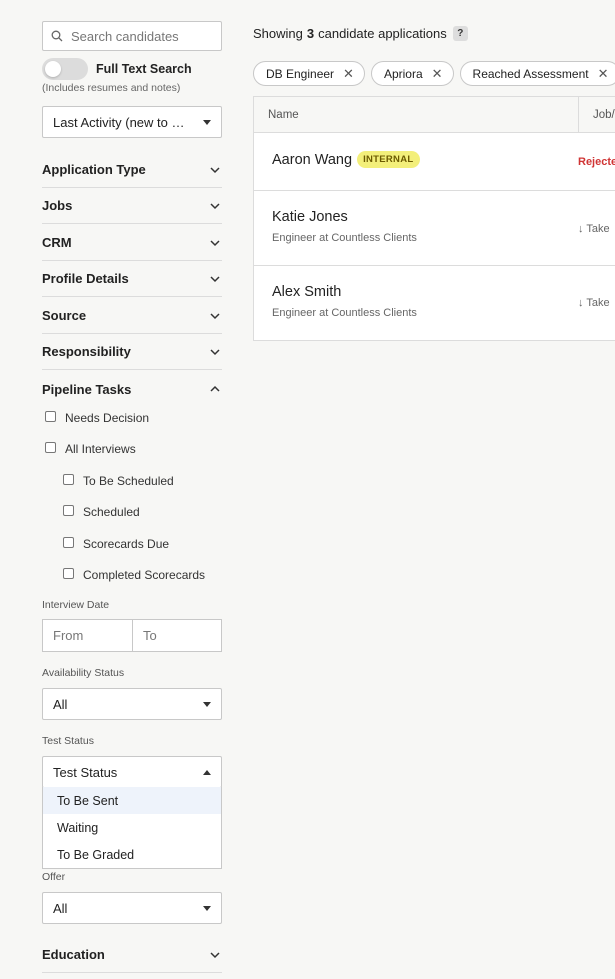 This screenshot has width=615, height=979. I want to click on caret-up-icon, so click(207, 772).